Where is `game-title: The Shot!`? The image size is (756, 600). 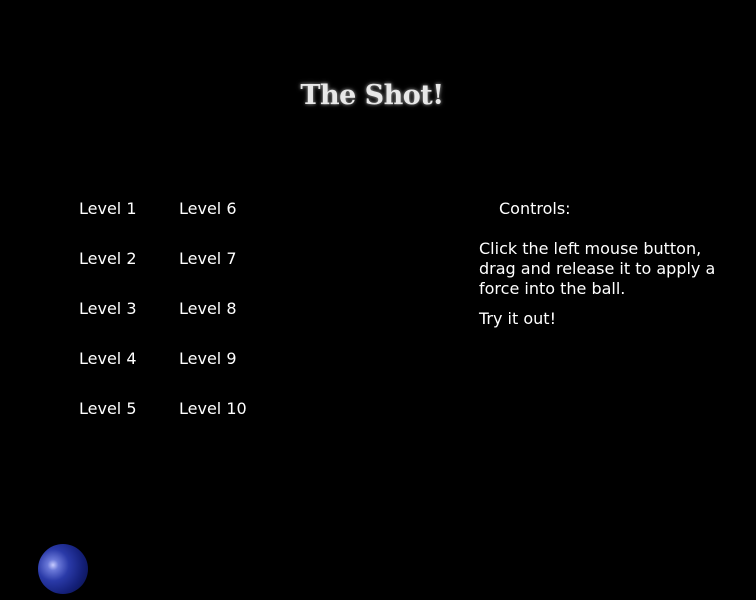
game-title: The Shot! is located at coordinates (372, 95).